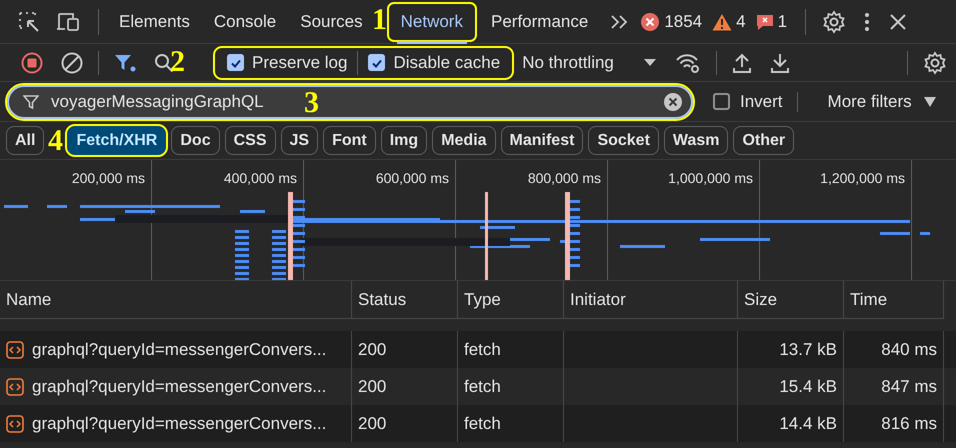 The image size is (956, 448). I want to click on time-tick-label: 200,000 ms, so click(108, 178).